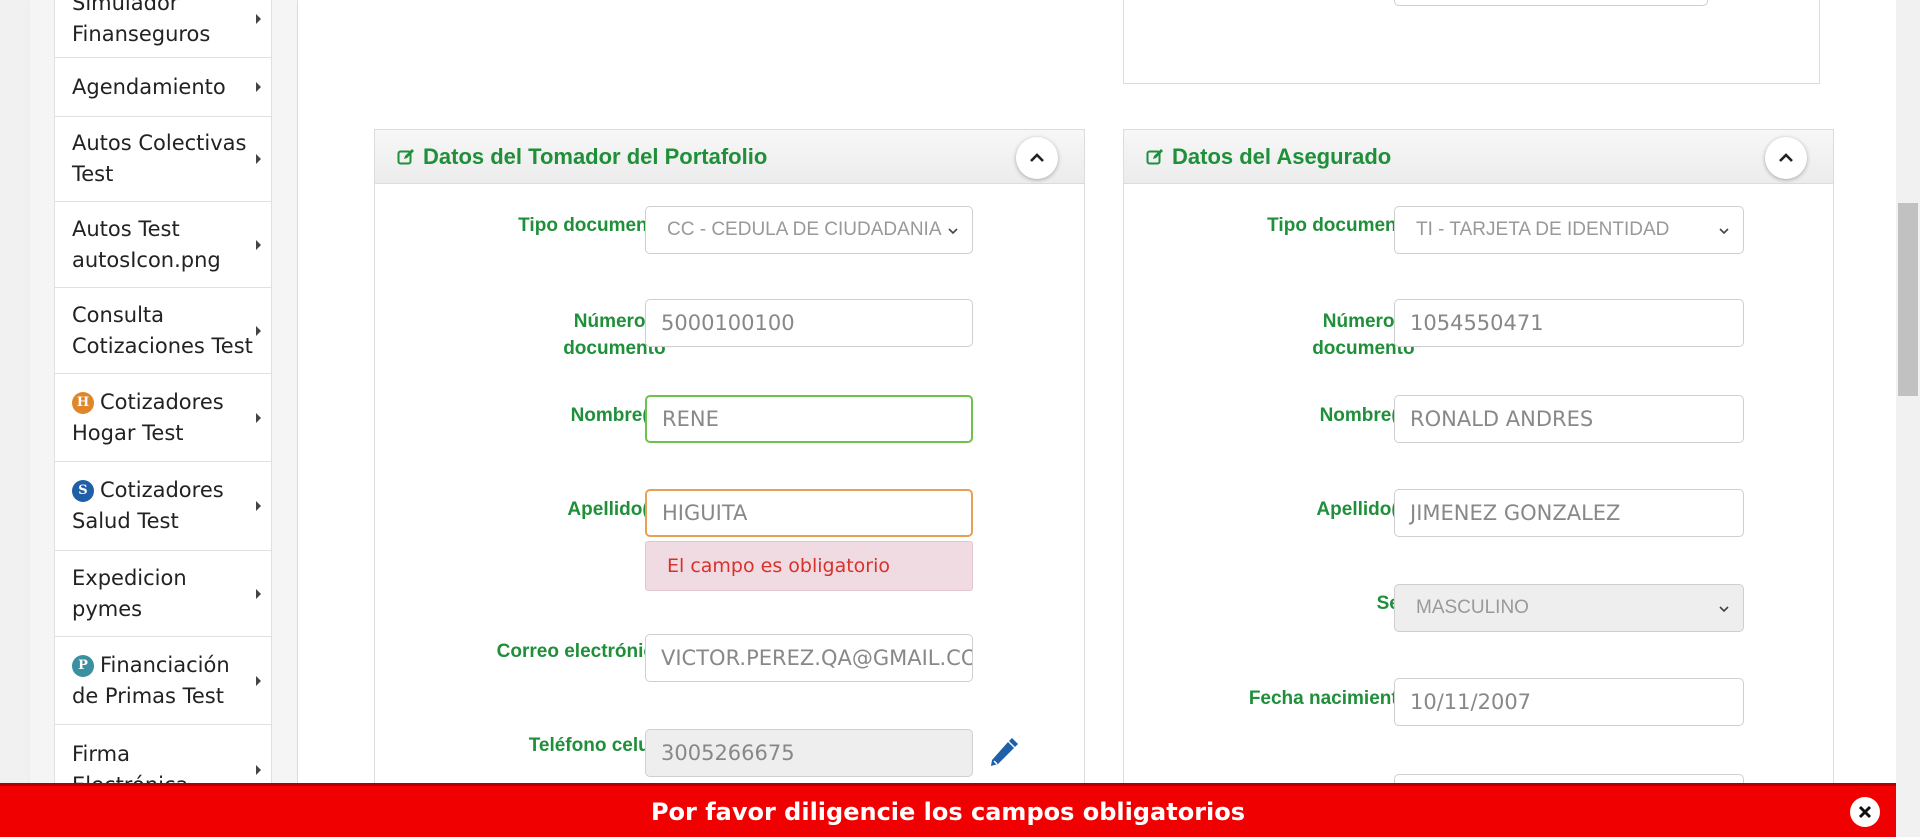 Image resolution: width=1920 pixels, height=837 pixels. Describe the element at coordinates (1569, 608) in the screenshot. I see `asegurado-sexo-select: MASCULINO` at that location.